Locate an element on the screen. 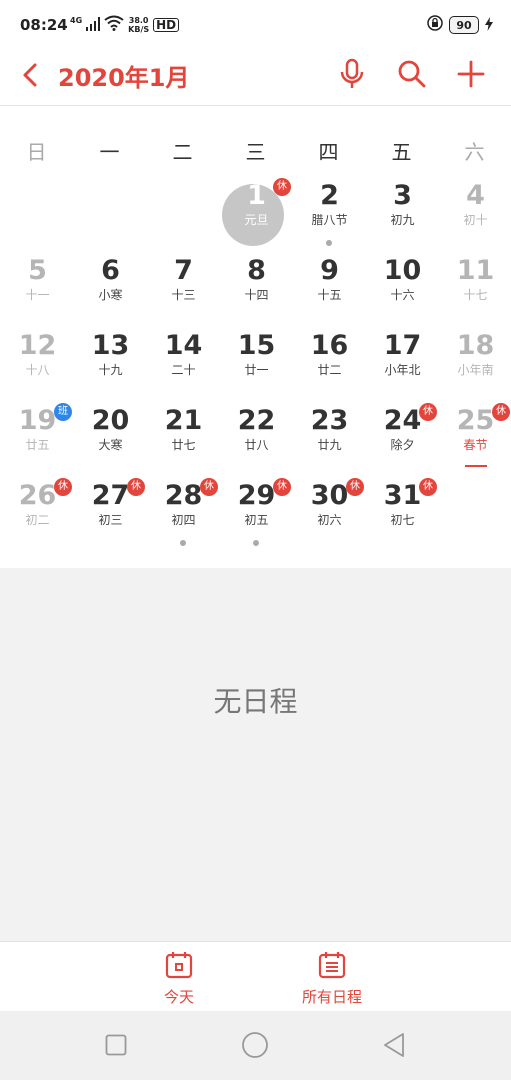 The image size is (511, 1080). lunar-date: 初十 is located at coordinates (475, 220).